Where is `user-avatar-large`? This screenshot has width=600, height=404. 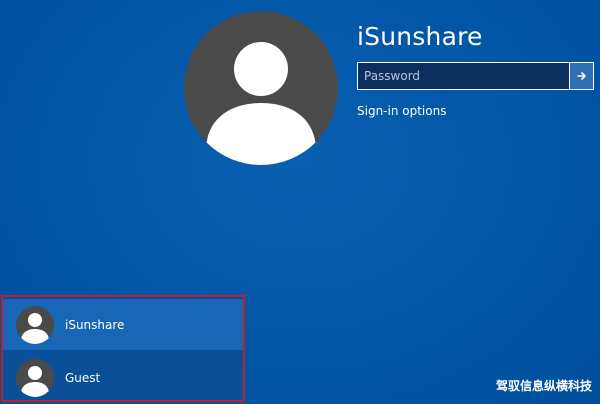
user-avatar-large is located at coordinates (261, 88).